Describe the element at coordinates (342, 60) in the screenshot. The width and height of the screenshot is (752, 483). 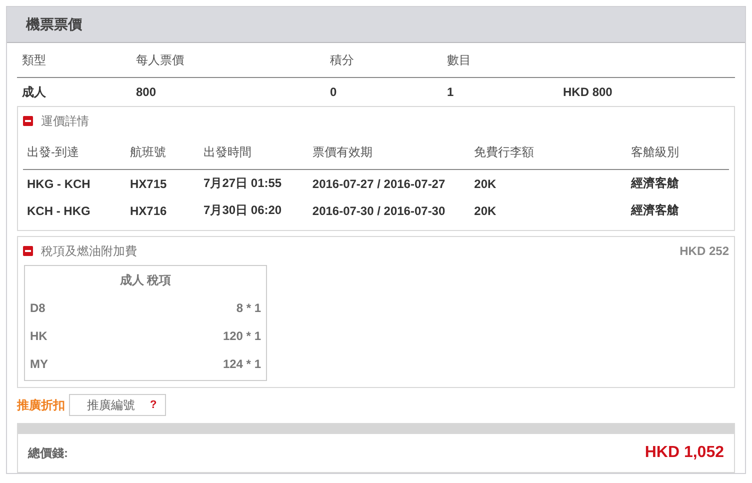
I see `column-header: 積分` at that location.